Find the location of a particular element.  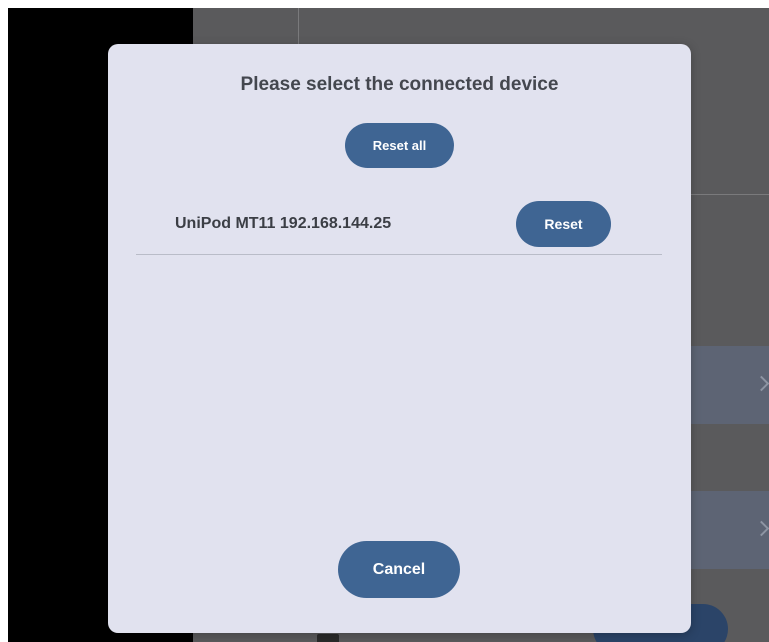

device-list-item: UniPod MT11 192.168.144.25 Reset is located at coordinates (399, 227).